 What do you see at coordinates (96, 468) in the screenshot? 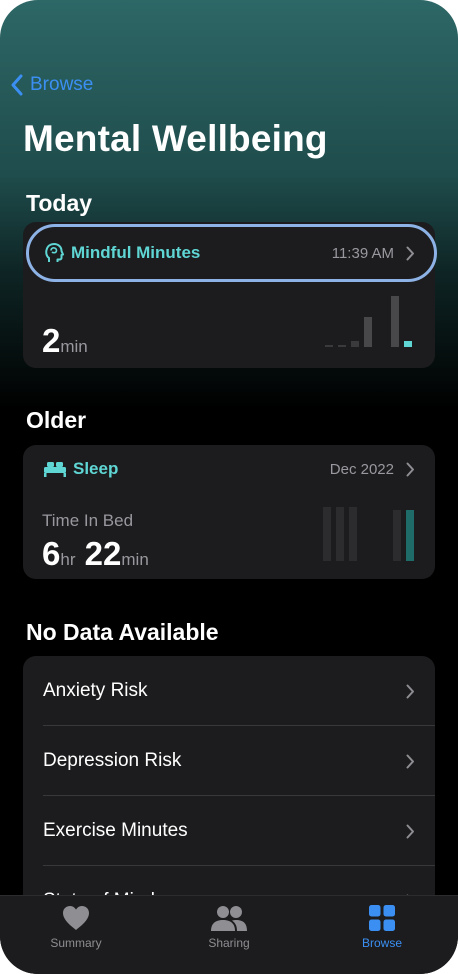
I see `sleep-label: Sleep` at bounding box center [96, 468].